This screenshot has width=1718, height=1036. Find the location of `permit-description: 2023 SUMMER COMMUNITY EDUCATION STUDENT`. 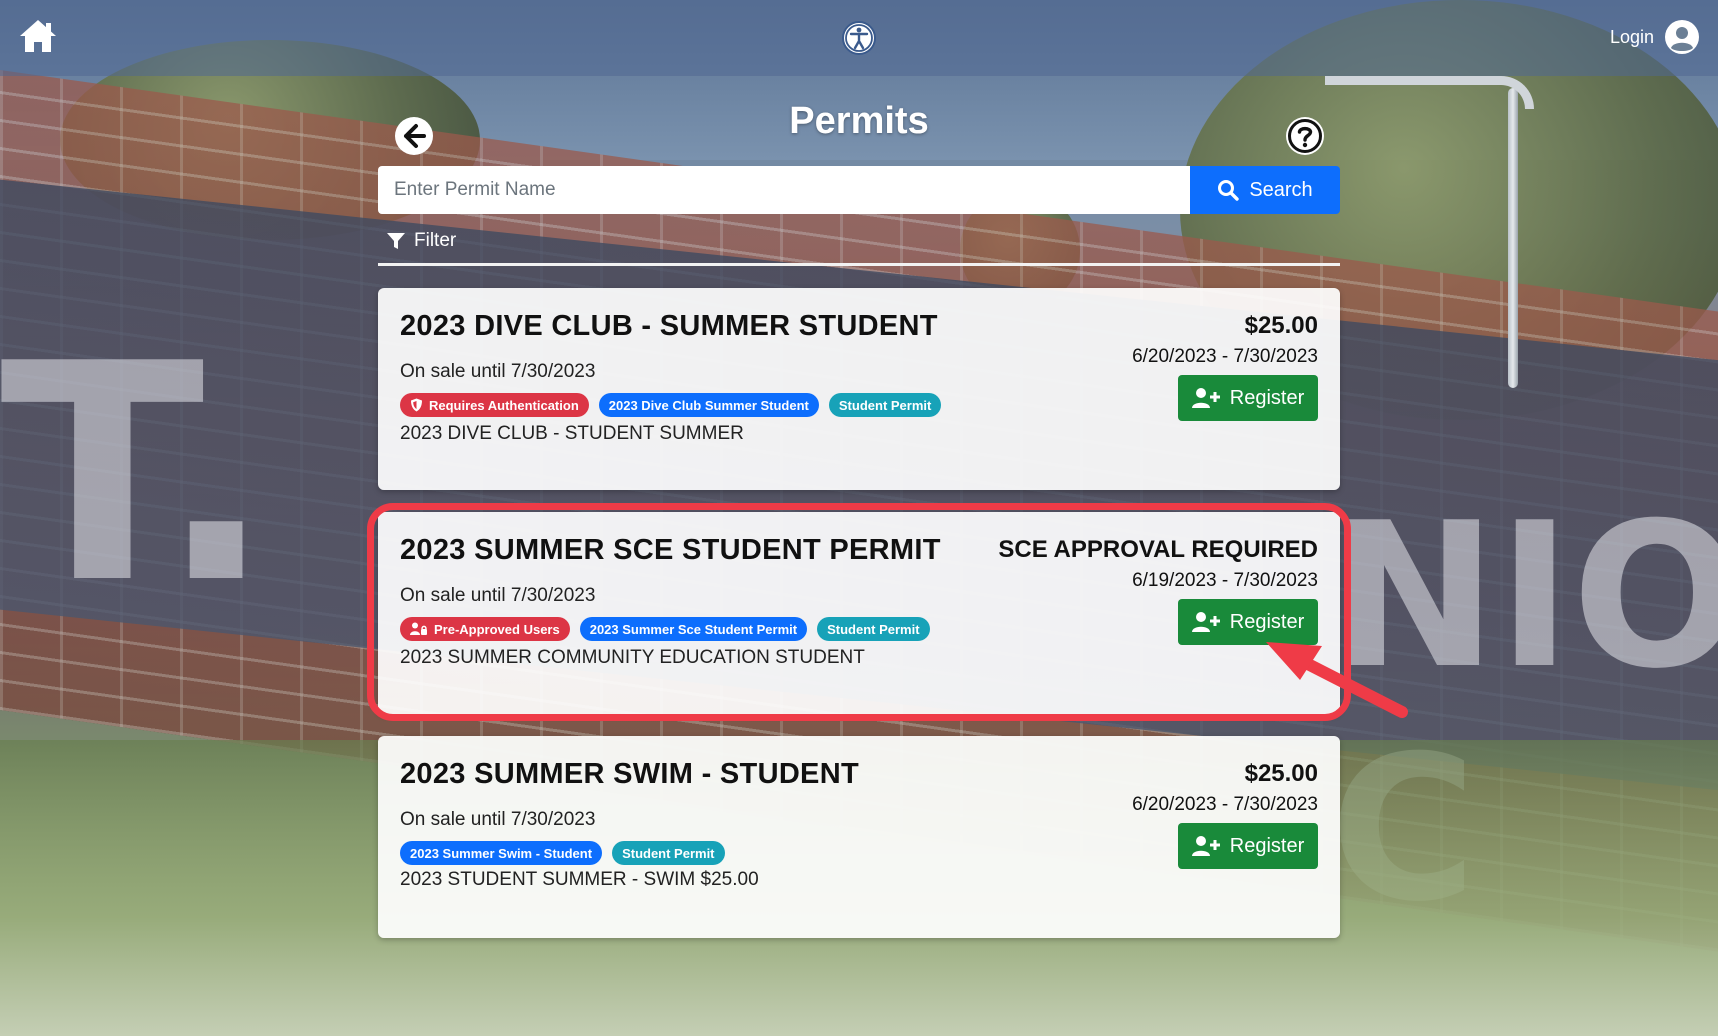

permit-description: 2023 SUMMER COMMUNITY EDUCATION STUDENT is located at coordinates (632, 657).